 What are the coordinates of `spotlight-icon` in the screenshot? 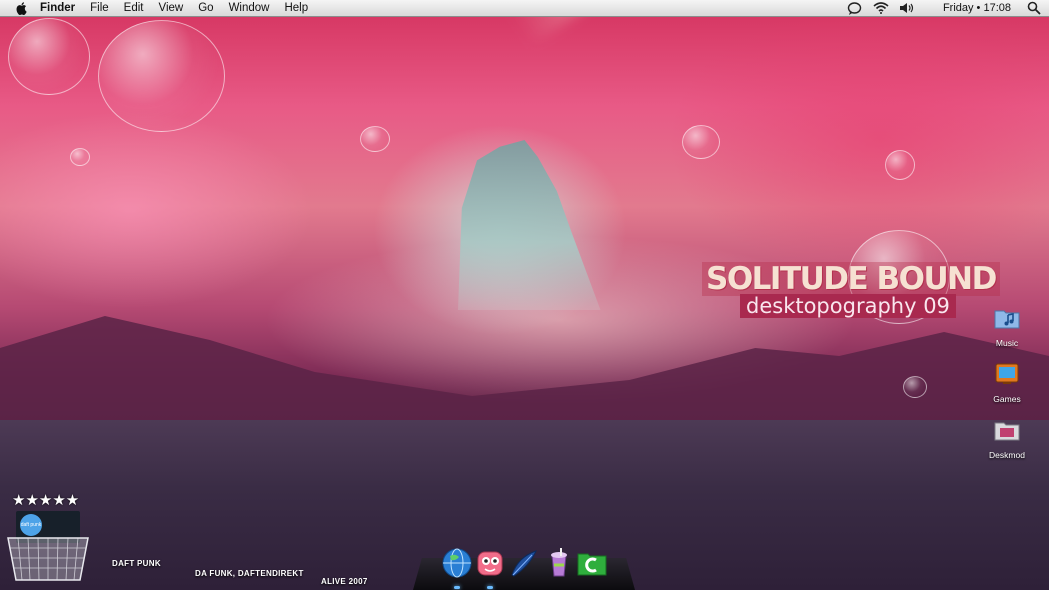 It's located at (1034, 8).